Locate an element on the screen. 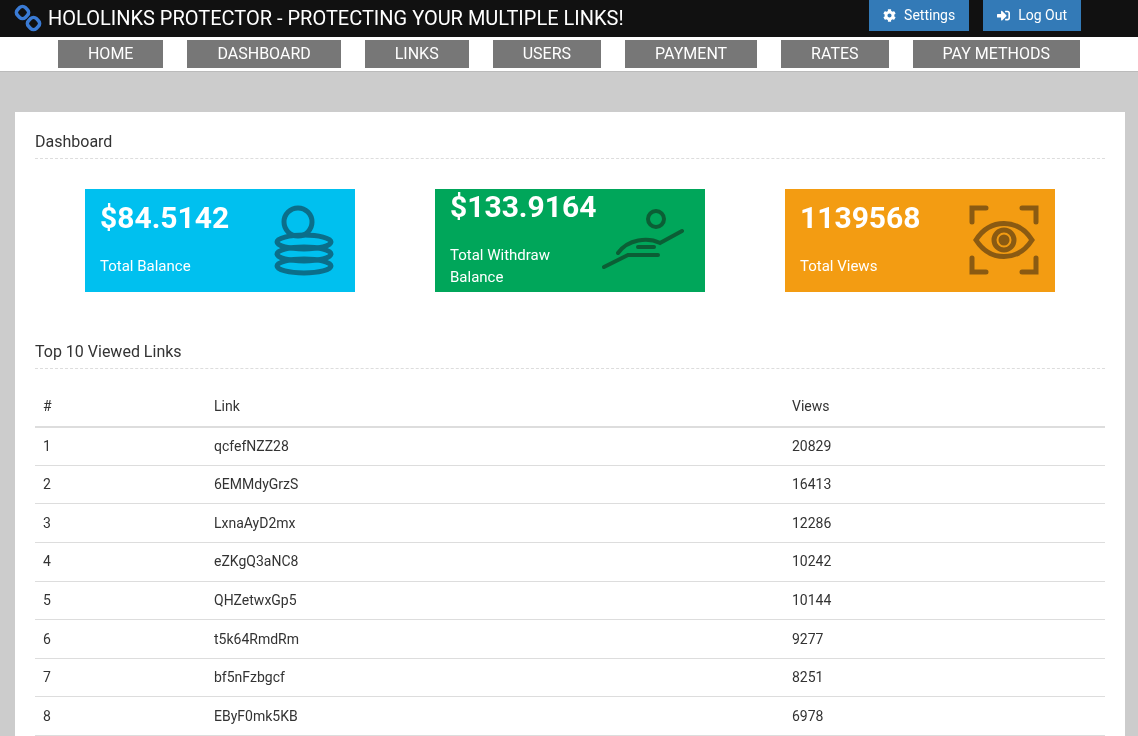  stat-value: $84.5142 is located at coordinates (165, 218).